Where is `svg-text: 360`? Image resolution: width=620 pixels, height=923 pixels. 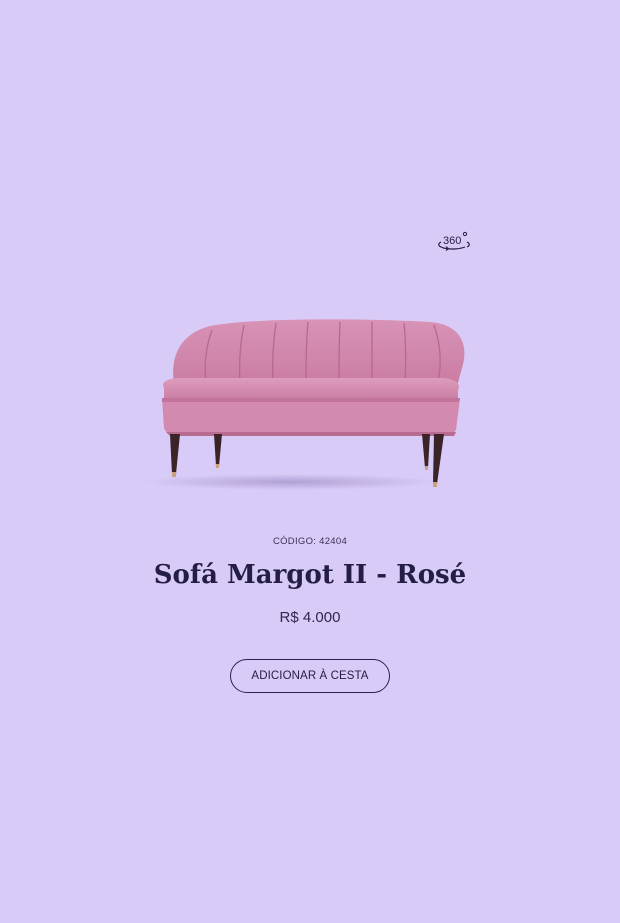 svg-text: 360 is located at coordinates (452, 241).